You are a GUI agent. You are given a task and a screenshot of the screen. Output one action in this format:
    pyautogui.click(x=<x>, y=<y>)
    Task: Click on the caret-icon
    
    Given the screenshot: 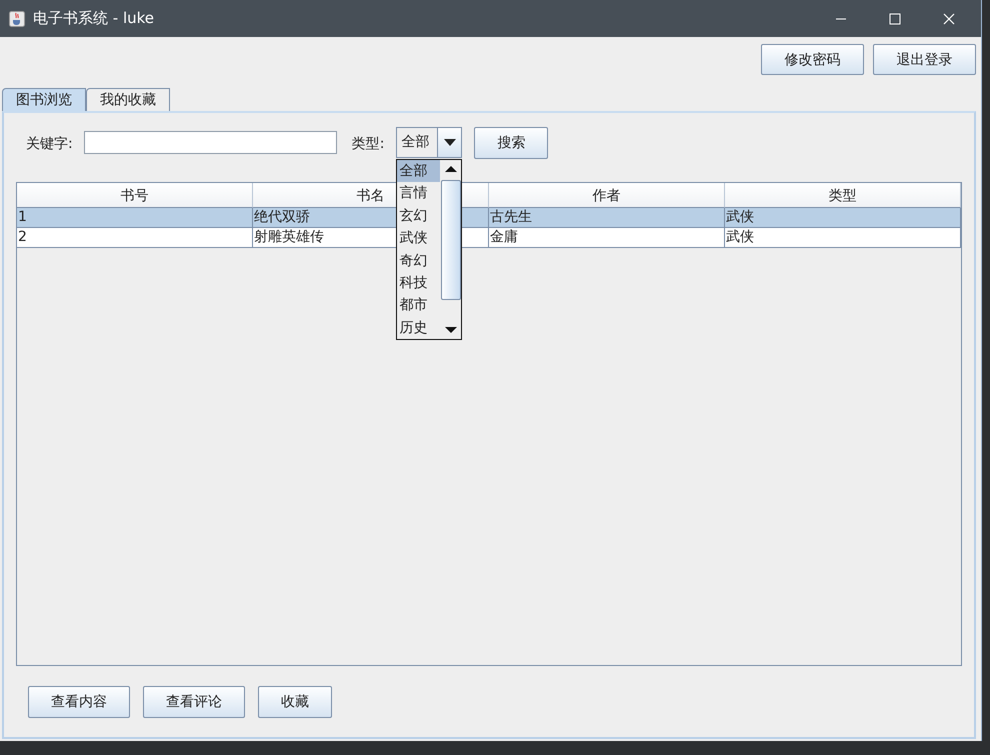 What is the action you would take?
    pyautogui.click(x=450, y=142)
    